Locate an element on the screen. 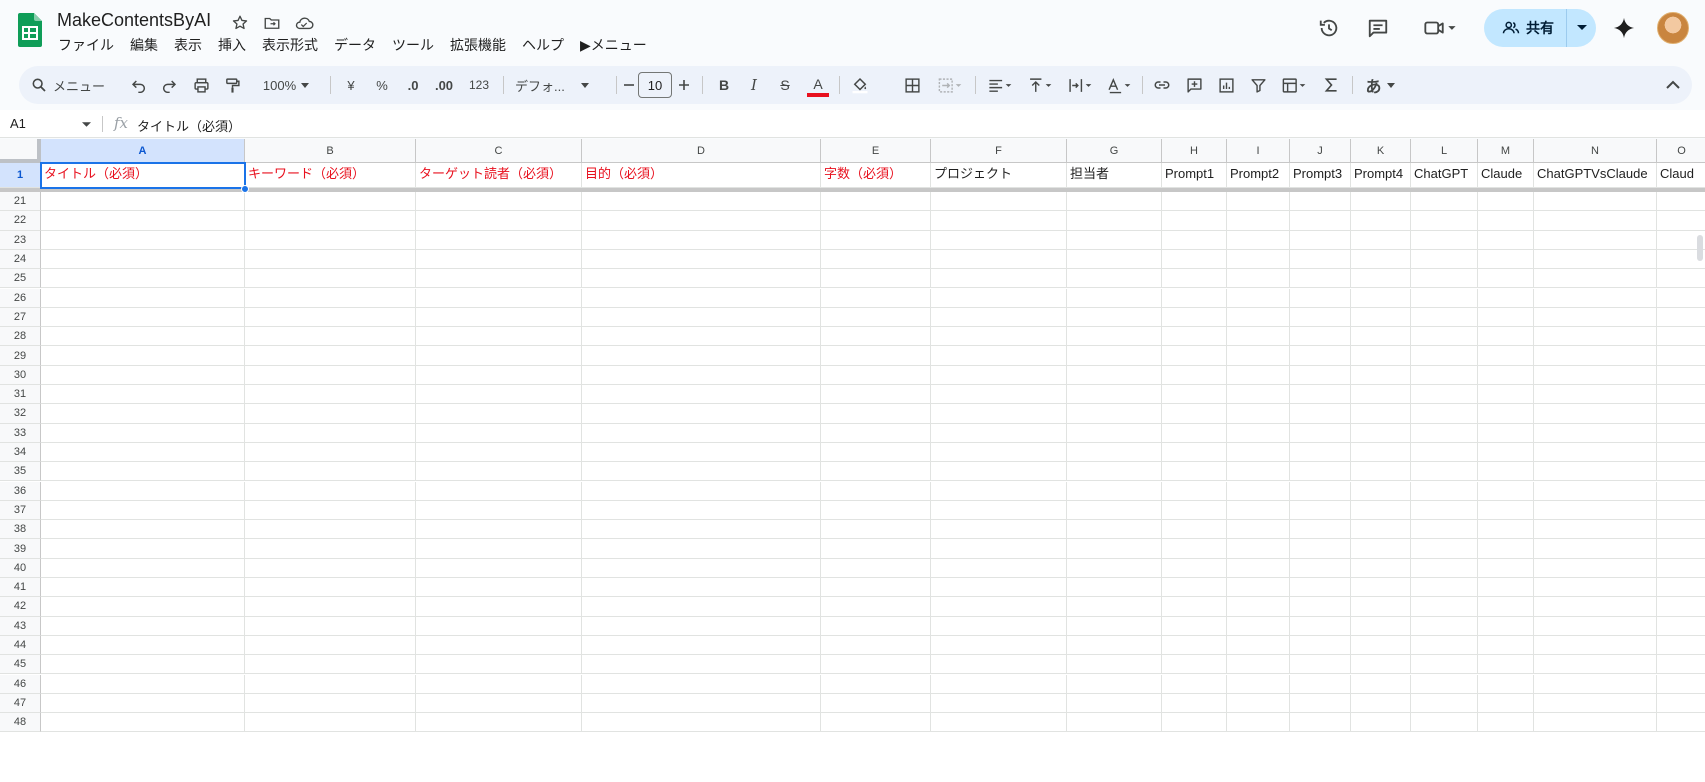 This screenshot has height=782, width=1705. menu-insert: 挿入 is located at coordinates (236, 45).